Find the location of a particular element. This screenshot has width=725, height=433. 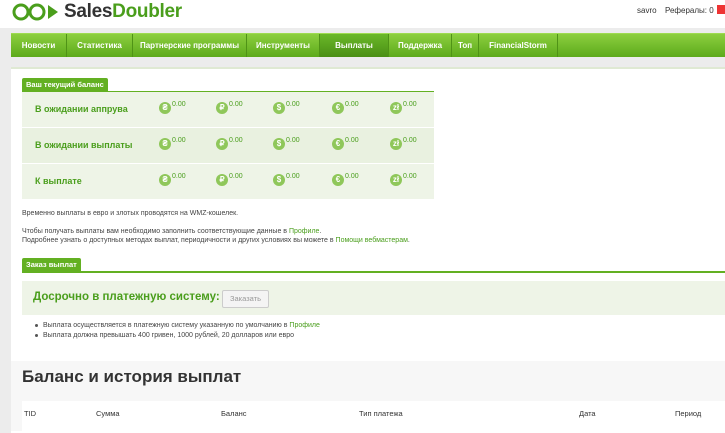

flag-icon is located at coordinates (721, 9).